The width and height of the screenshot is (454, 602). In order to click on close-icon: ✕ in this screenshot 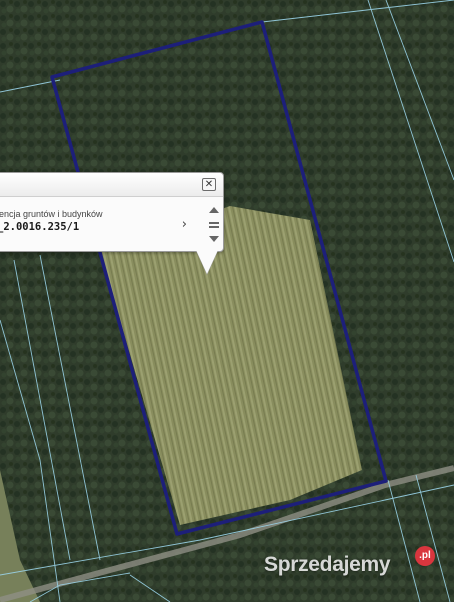, I will do `click(209, 184)`.